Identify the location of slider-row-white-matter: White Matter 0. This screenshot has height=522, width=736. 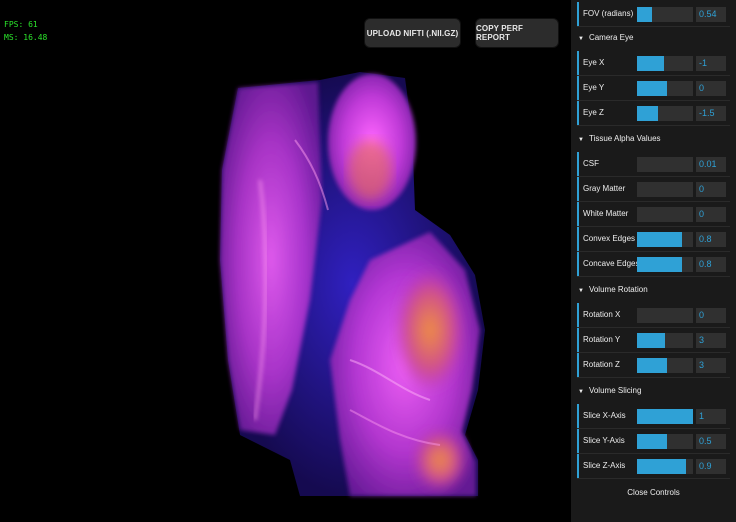
(653, 214).